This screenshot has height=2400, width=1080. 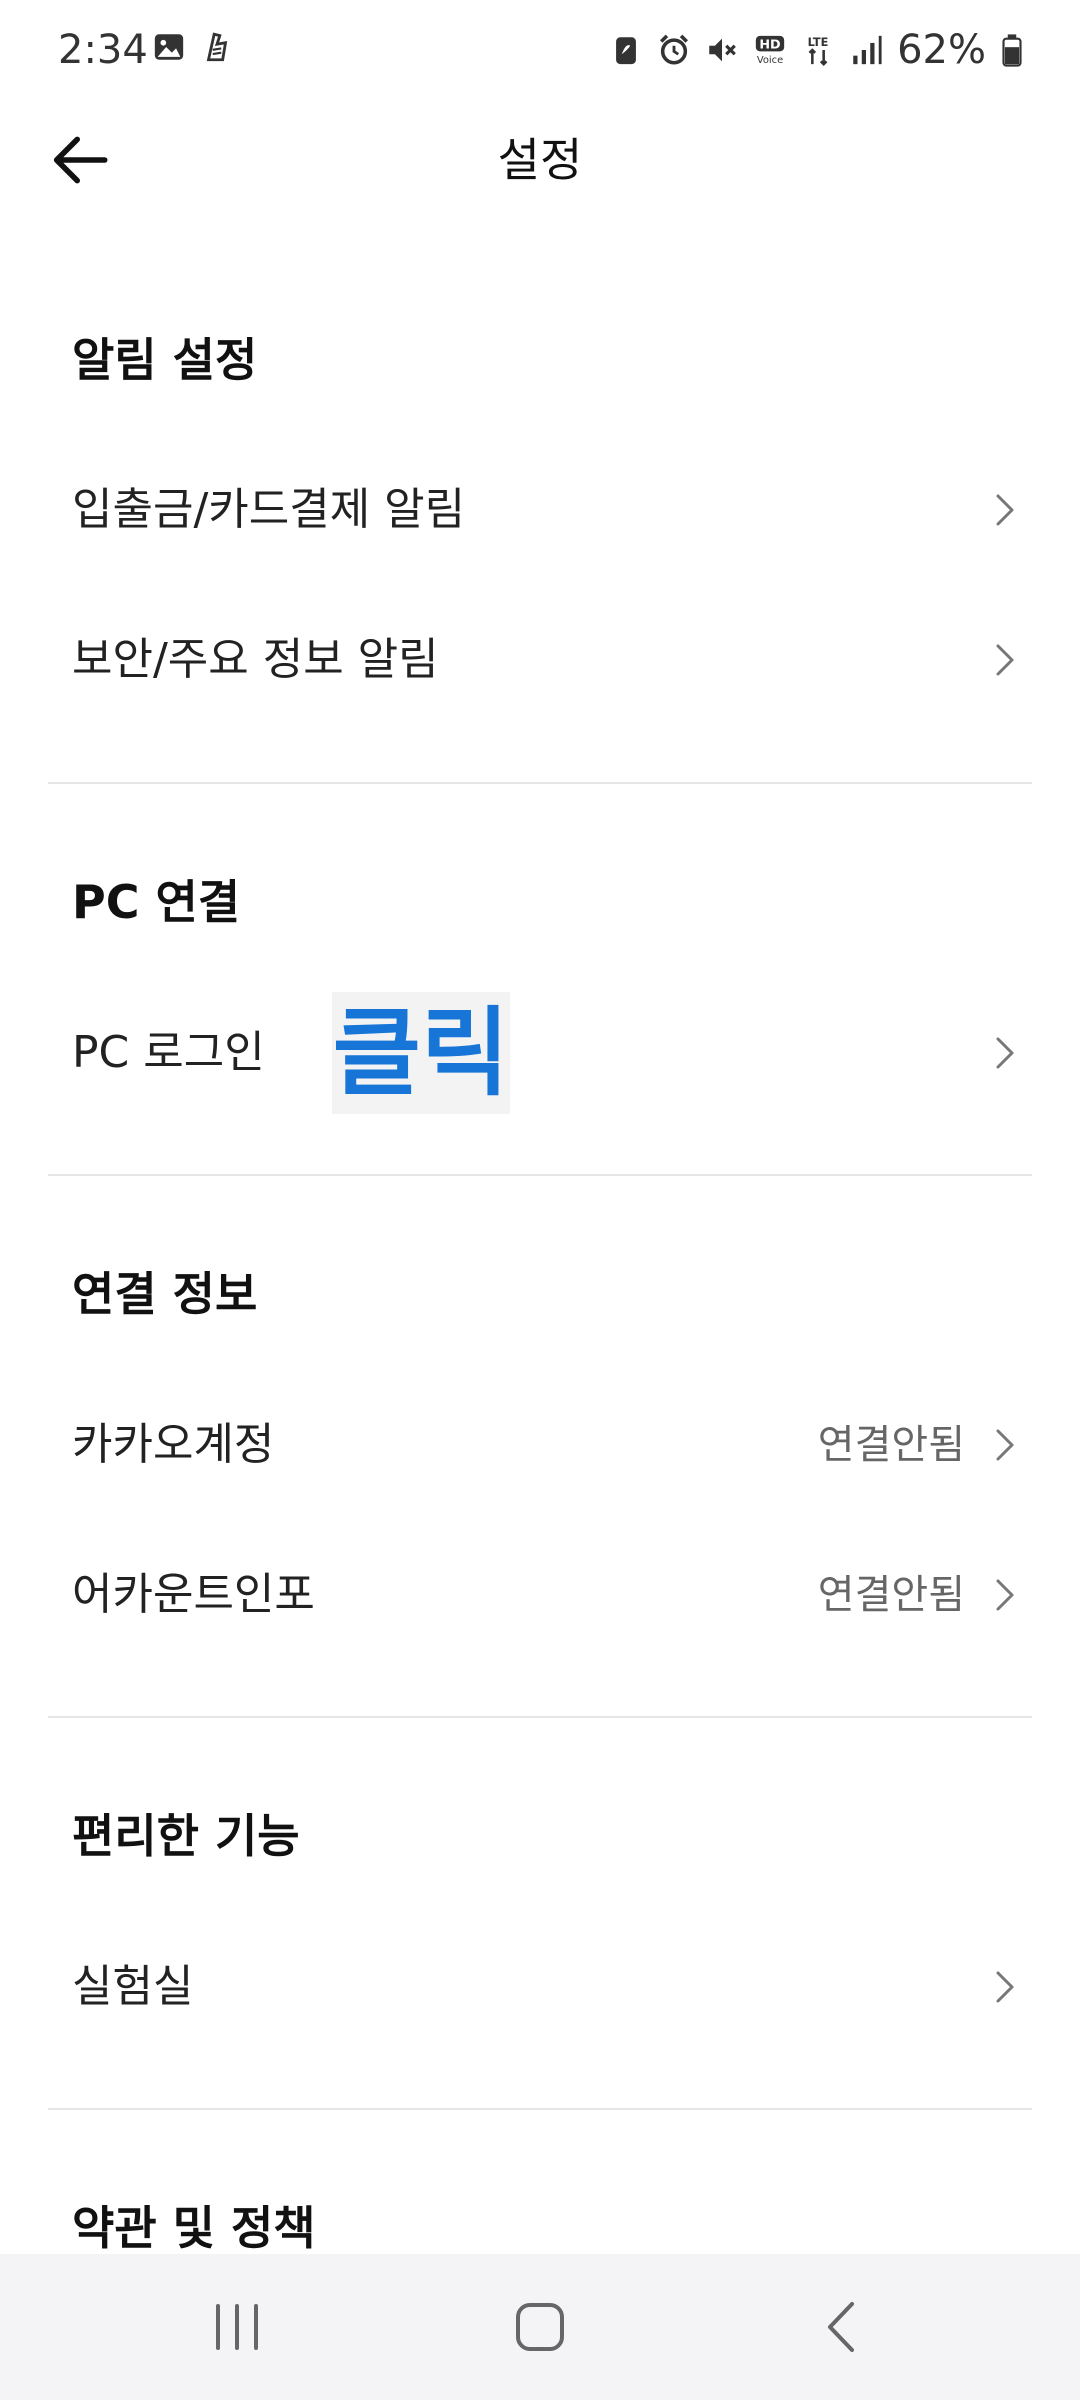 What do you see at coordinates (168, 1052) in the screenshot?
I see `settings-item-label: PC 로그인` at bounding box center [168, 1052].